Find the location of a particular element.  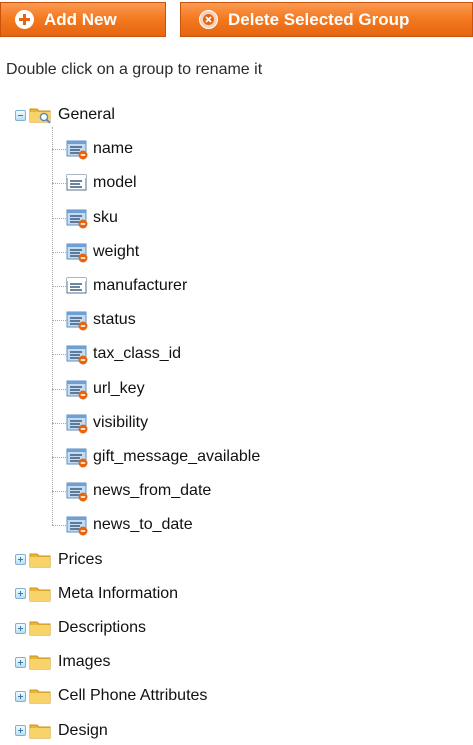

tree-group-general: General is located at coordinates (65, 115).